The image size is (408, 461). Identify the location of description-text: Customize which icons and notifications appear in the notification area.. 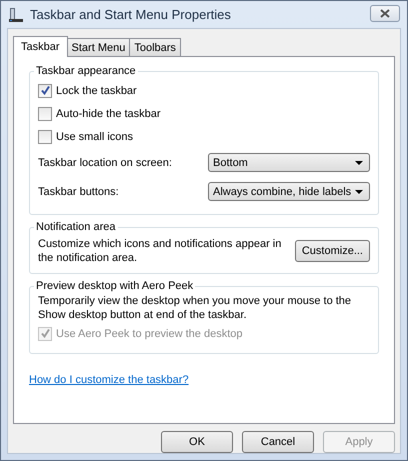
(160, 251).